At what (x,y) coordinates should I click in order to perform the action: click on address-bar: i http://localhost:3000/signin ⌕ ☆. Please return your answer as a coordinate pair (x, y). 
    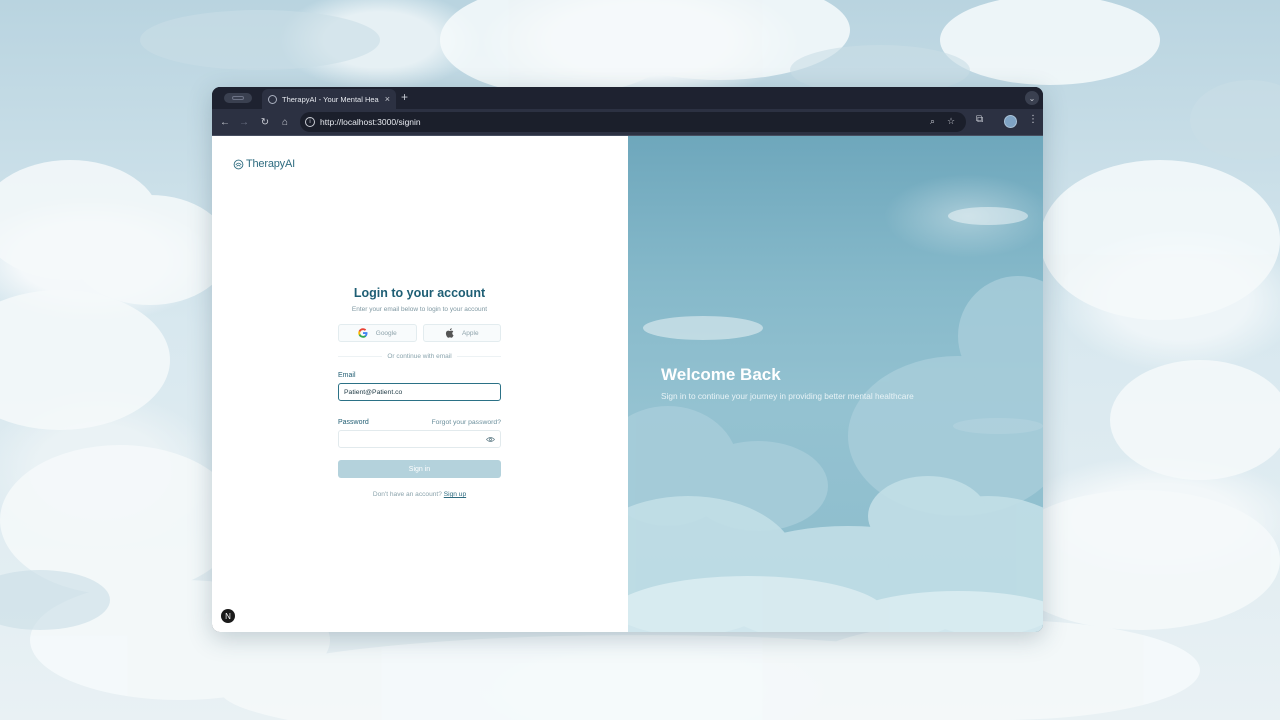
    Looking at the image, I should click on (633, 122).